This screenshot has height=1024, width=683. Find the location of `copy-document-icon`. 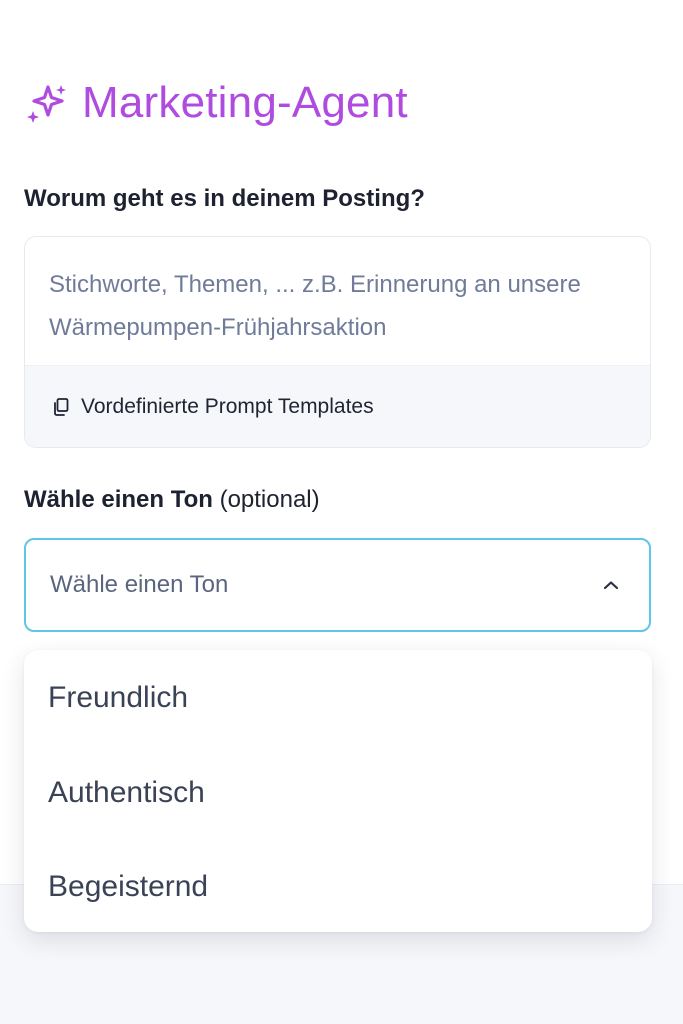

copy-document-icon is located at coordinates (62, 407).